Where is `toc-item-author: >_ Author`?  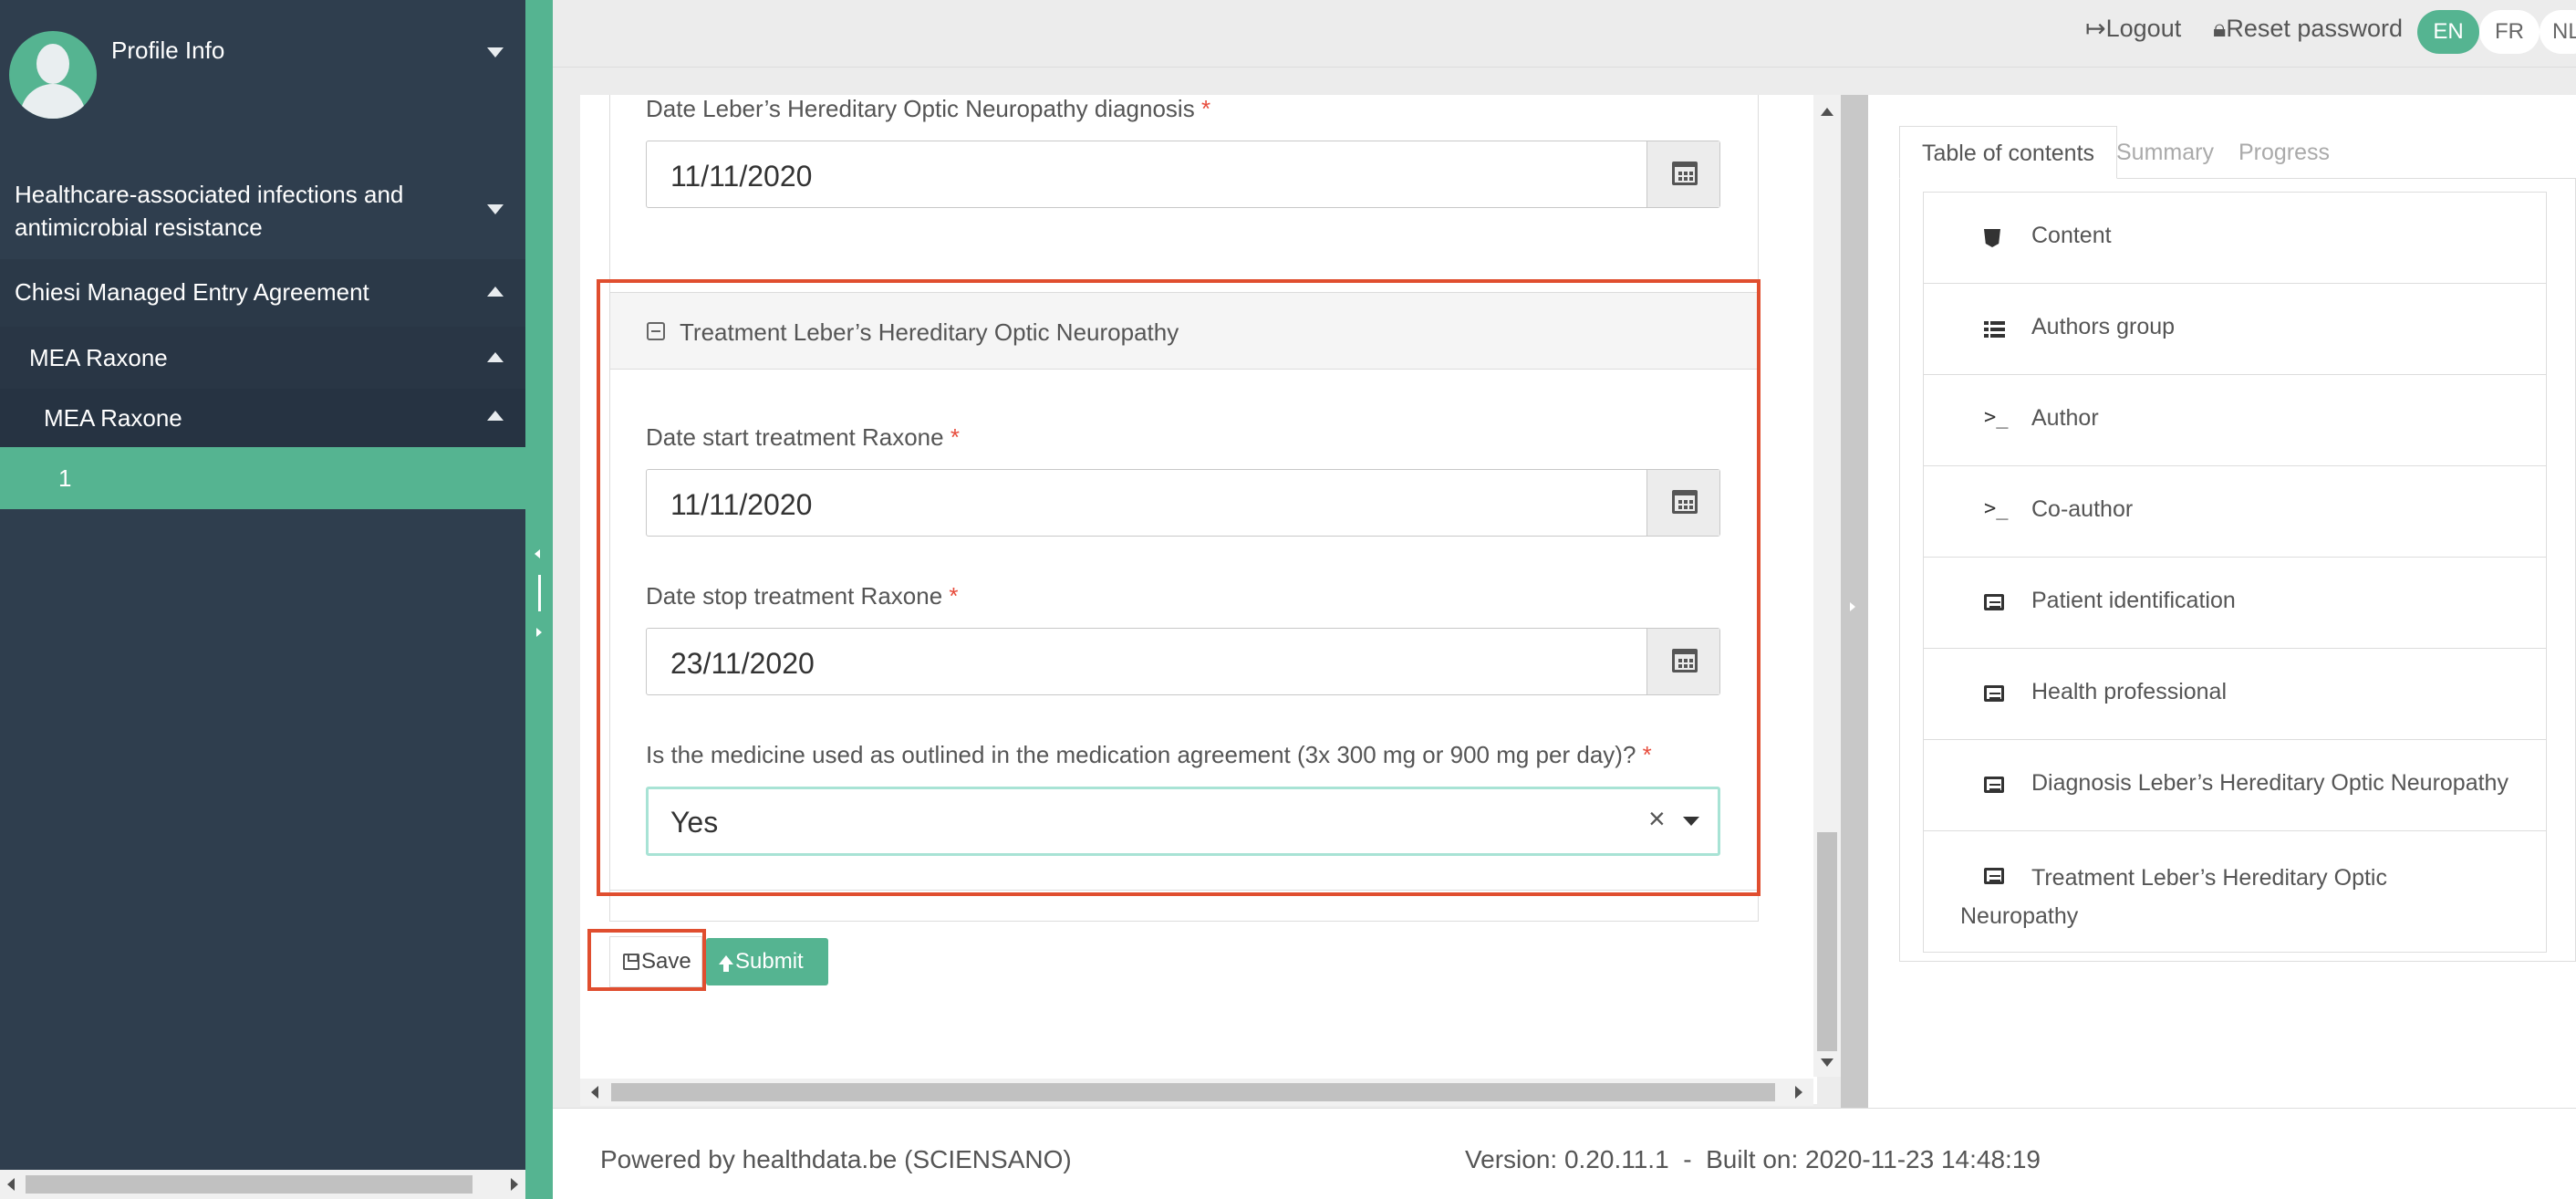
toc-item-author: >_ Author is located at coordinates (2235, 421).